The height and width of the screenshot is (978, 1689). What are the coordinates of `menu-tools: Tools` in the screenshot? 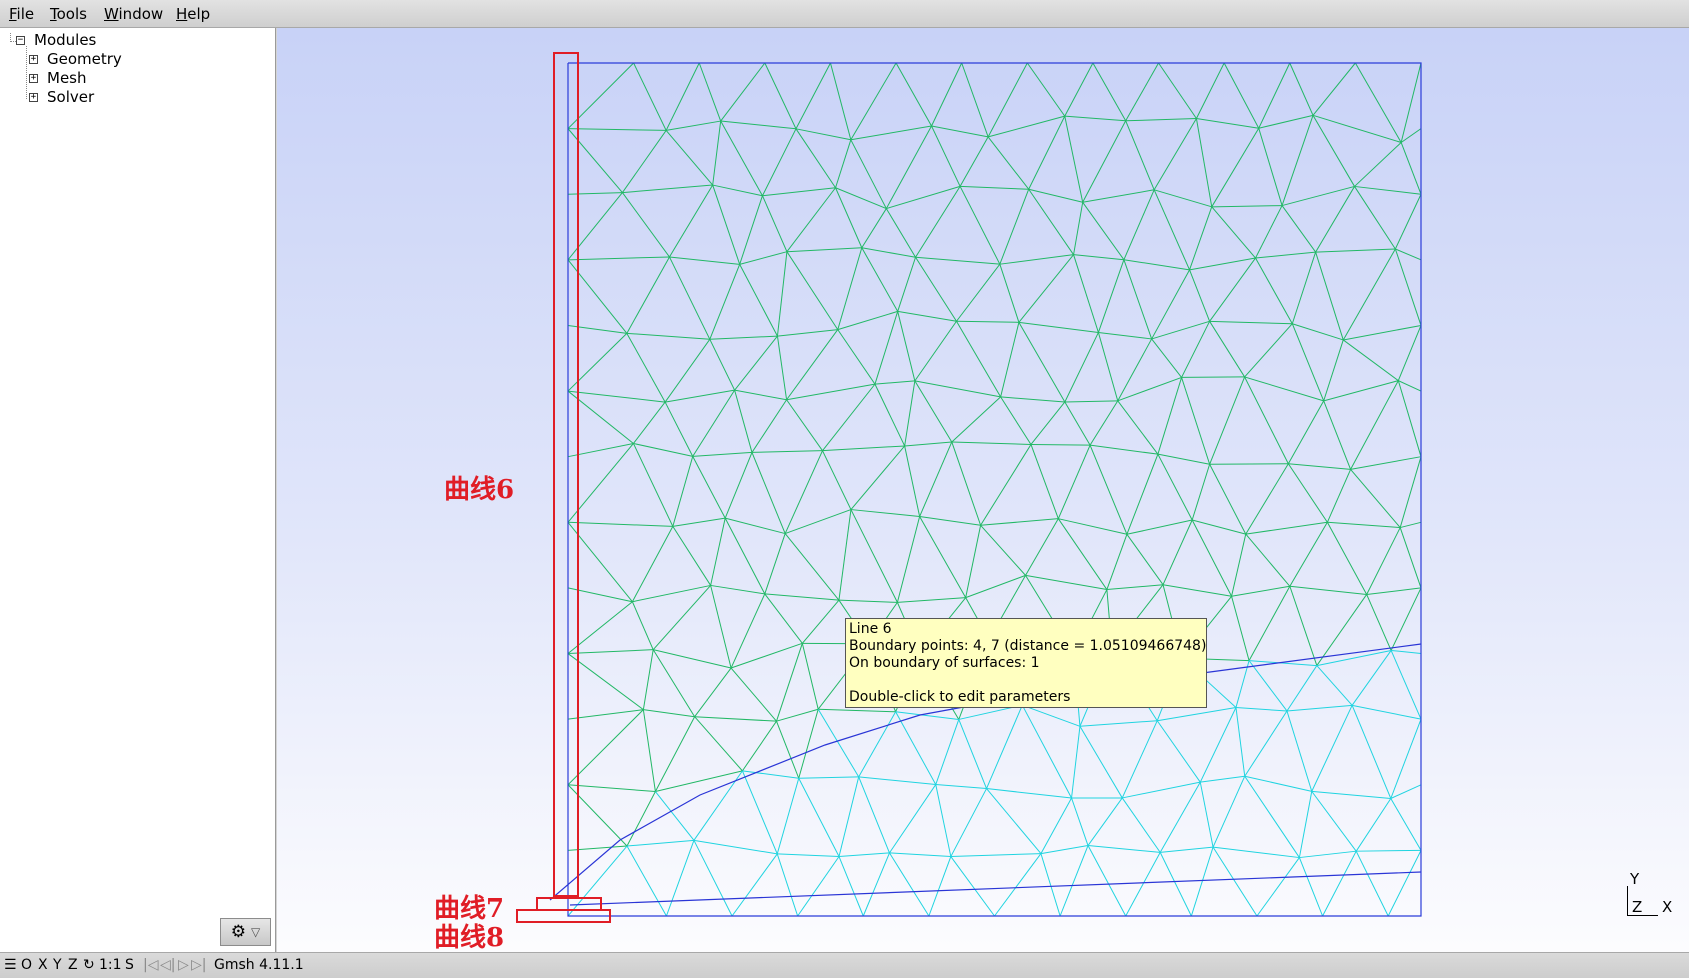 It's located at (68, 14).